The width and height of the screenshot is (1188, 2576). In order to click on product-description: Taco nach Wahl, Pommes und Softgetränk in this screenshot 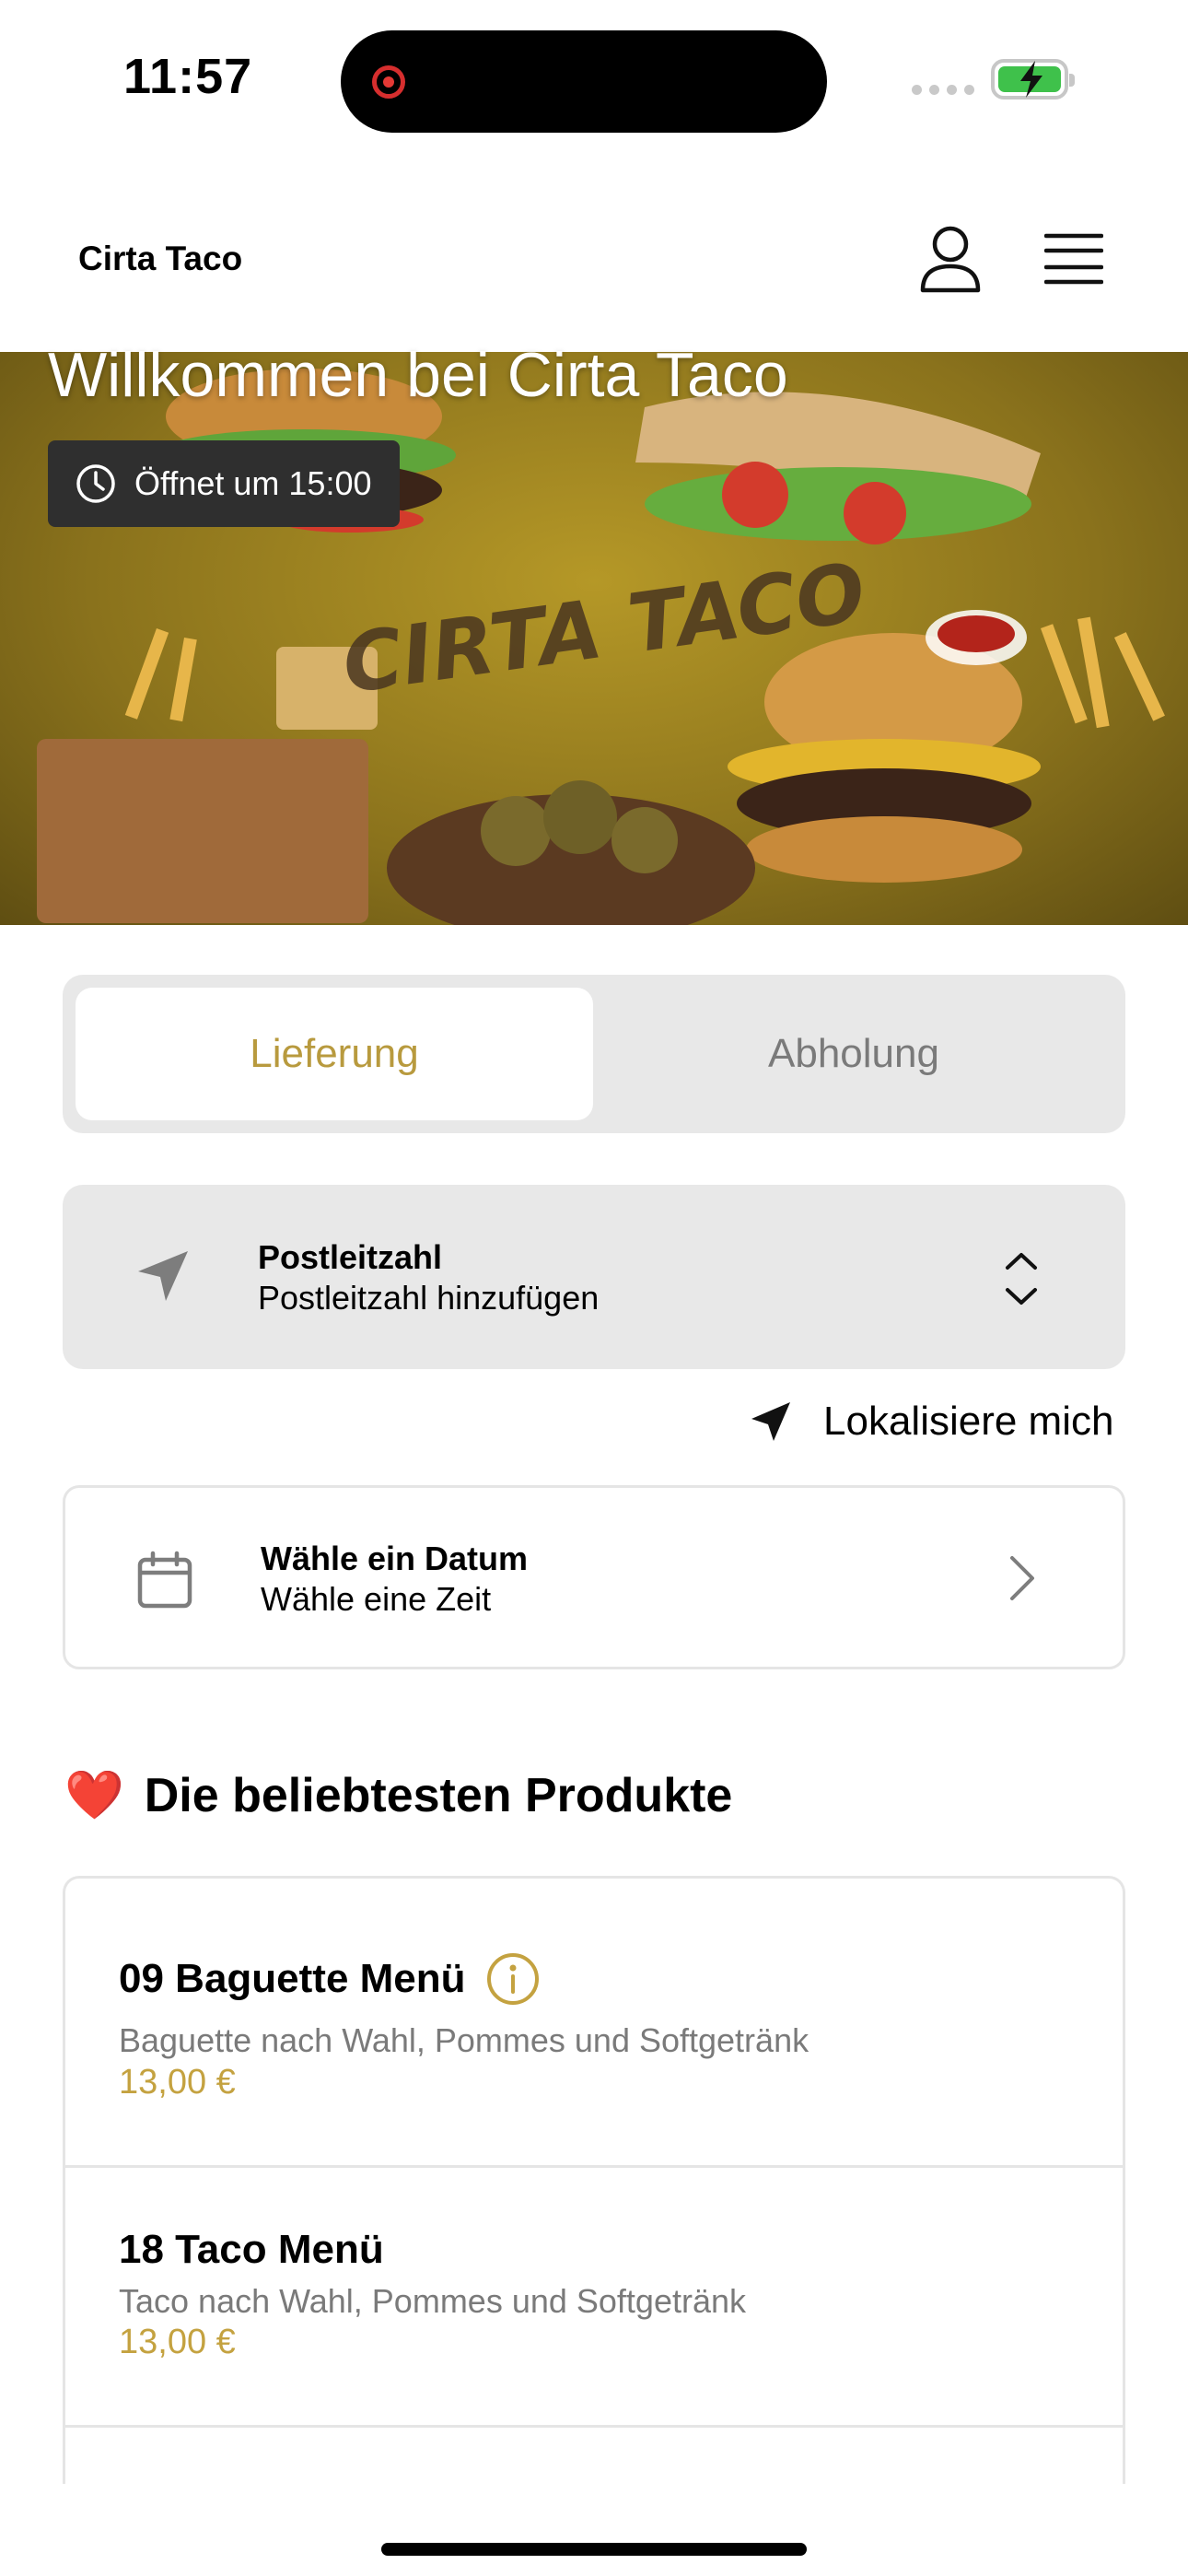, I will do `click(433, 2301)`.